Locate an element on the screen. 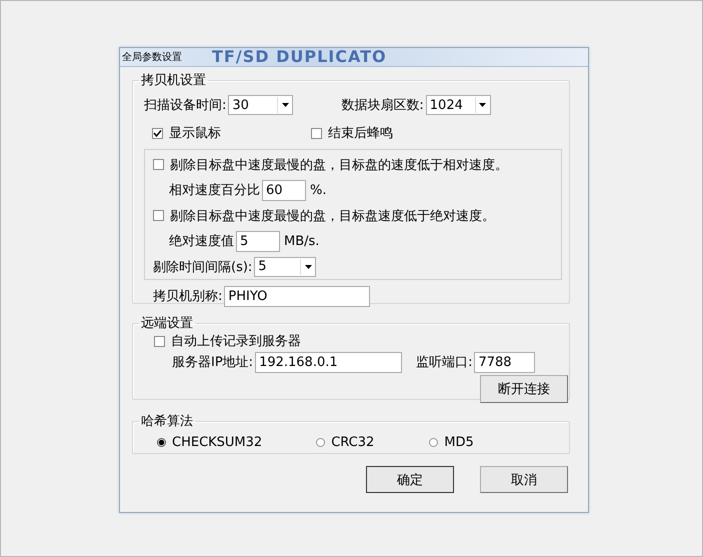  field-label: 拷贝机别称: is located at coordinates (187, 296).